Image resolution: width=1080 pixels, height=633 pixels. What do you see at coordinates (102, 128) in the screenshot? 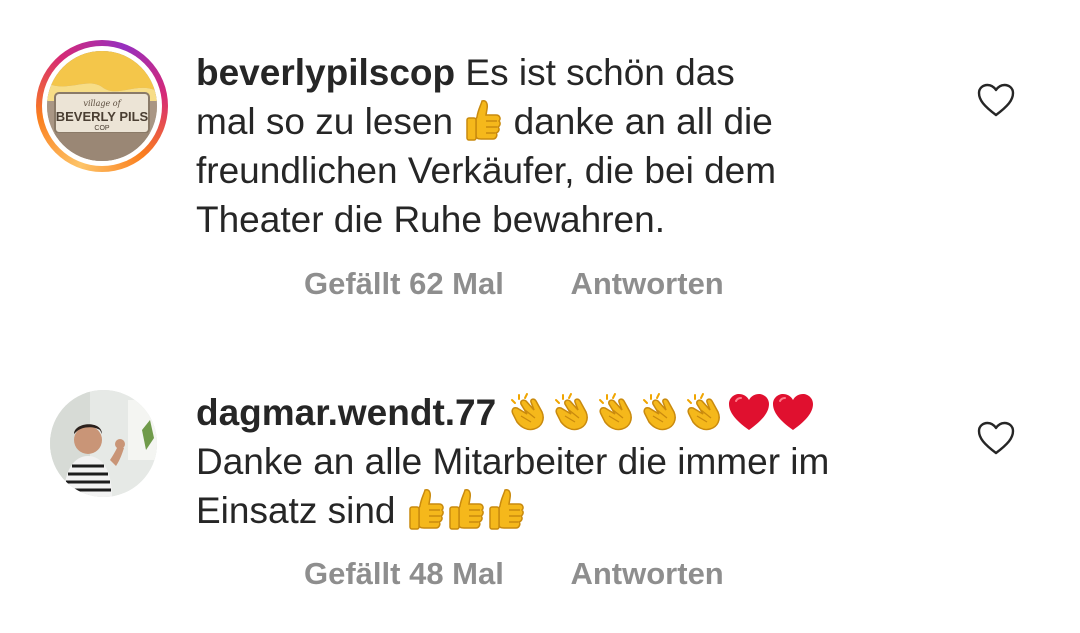
I see `svg-text: COP` at bounding box center [102, 128].